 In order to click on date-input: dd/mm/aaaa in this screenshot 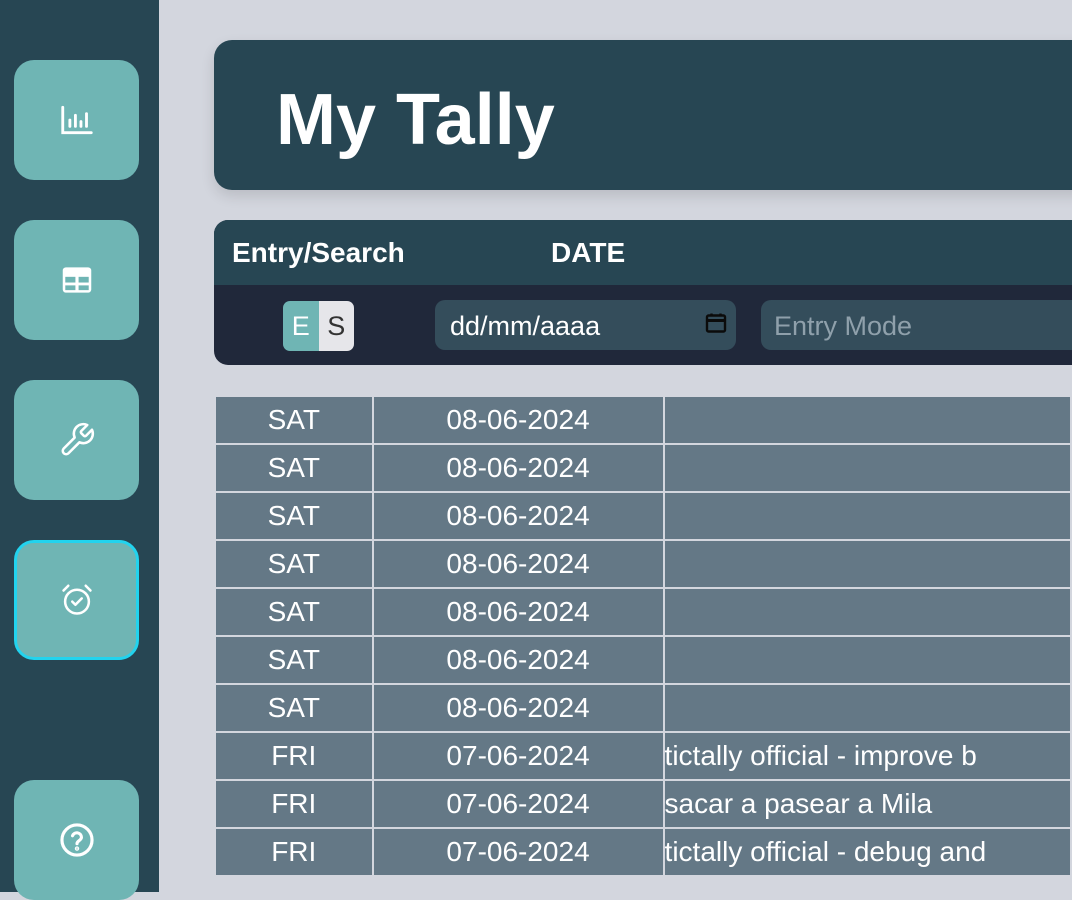, I will do `click(585, 325)`.